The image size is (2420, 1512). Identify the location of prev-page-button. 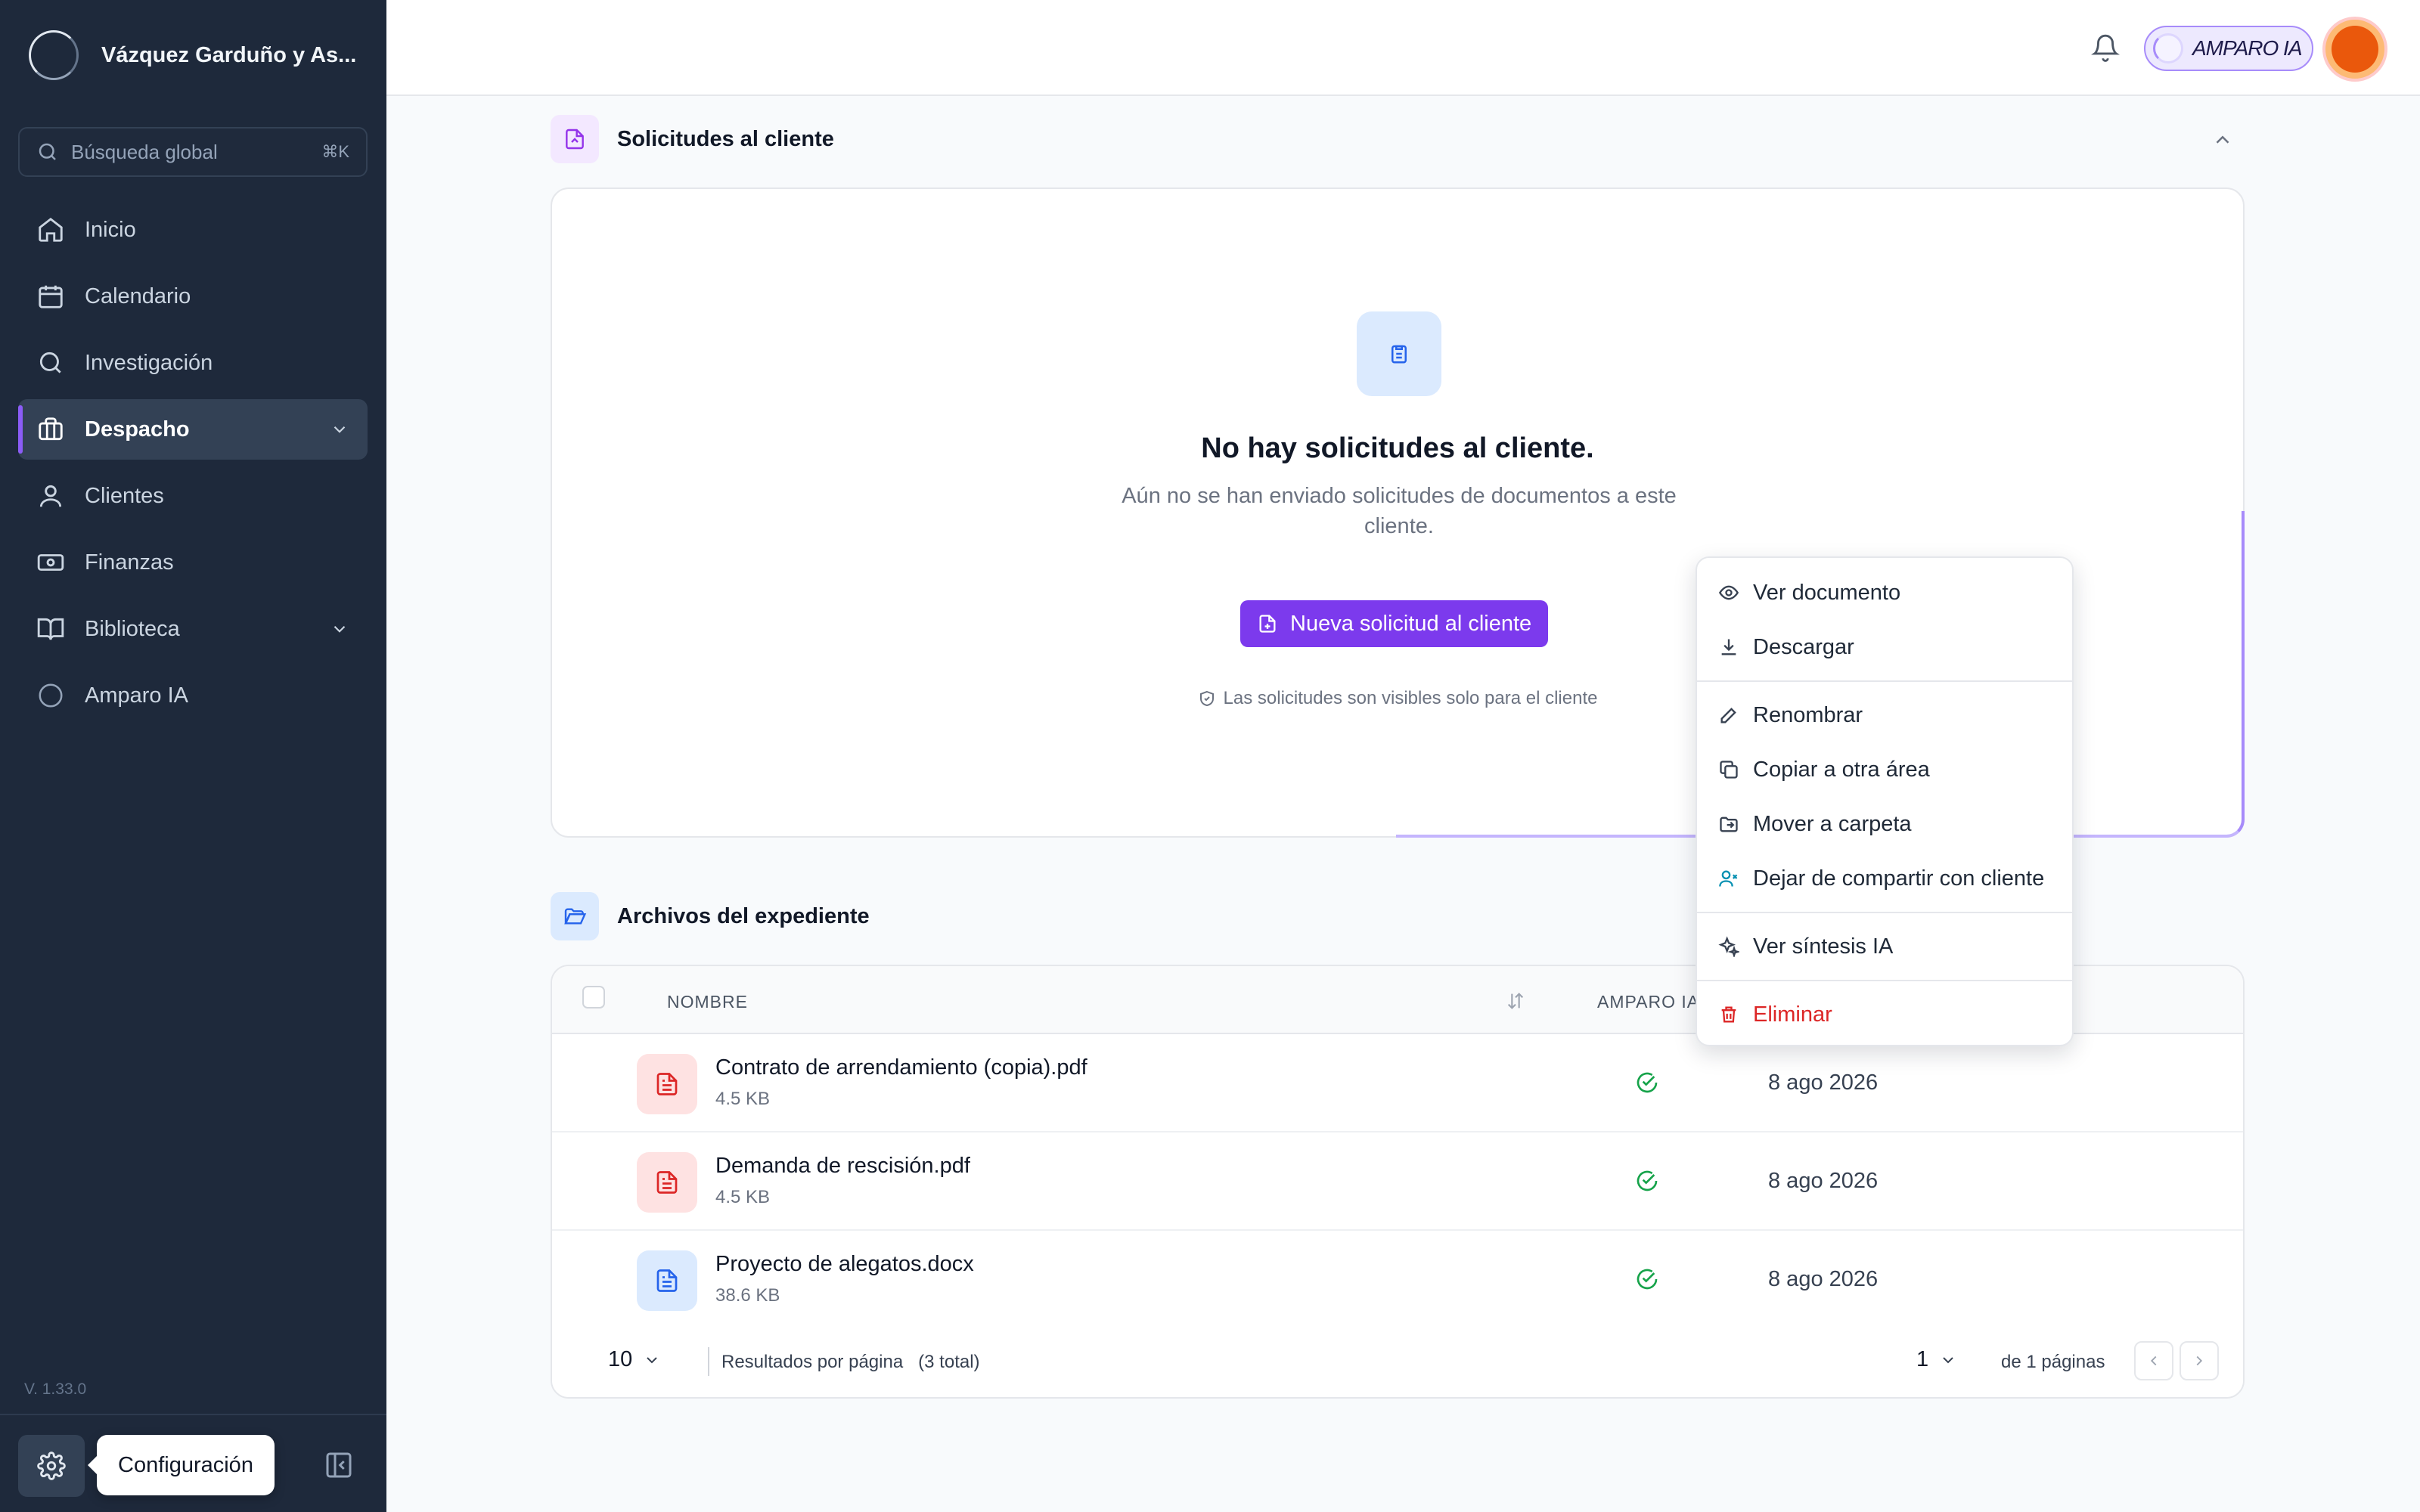
(2153, 1360).